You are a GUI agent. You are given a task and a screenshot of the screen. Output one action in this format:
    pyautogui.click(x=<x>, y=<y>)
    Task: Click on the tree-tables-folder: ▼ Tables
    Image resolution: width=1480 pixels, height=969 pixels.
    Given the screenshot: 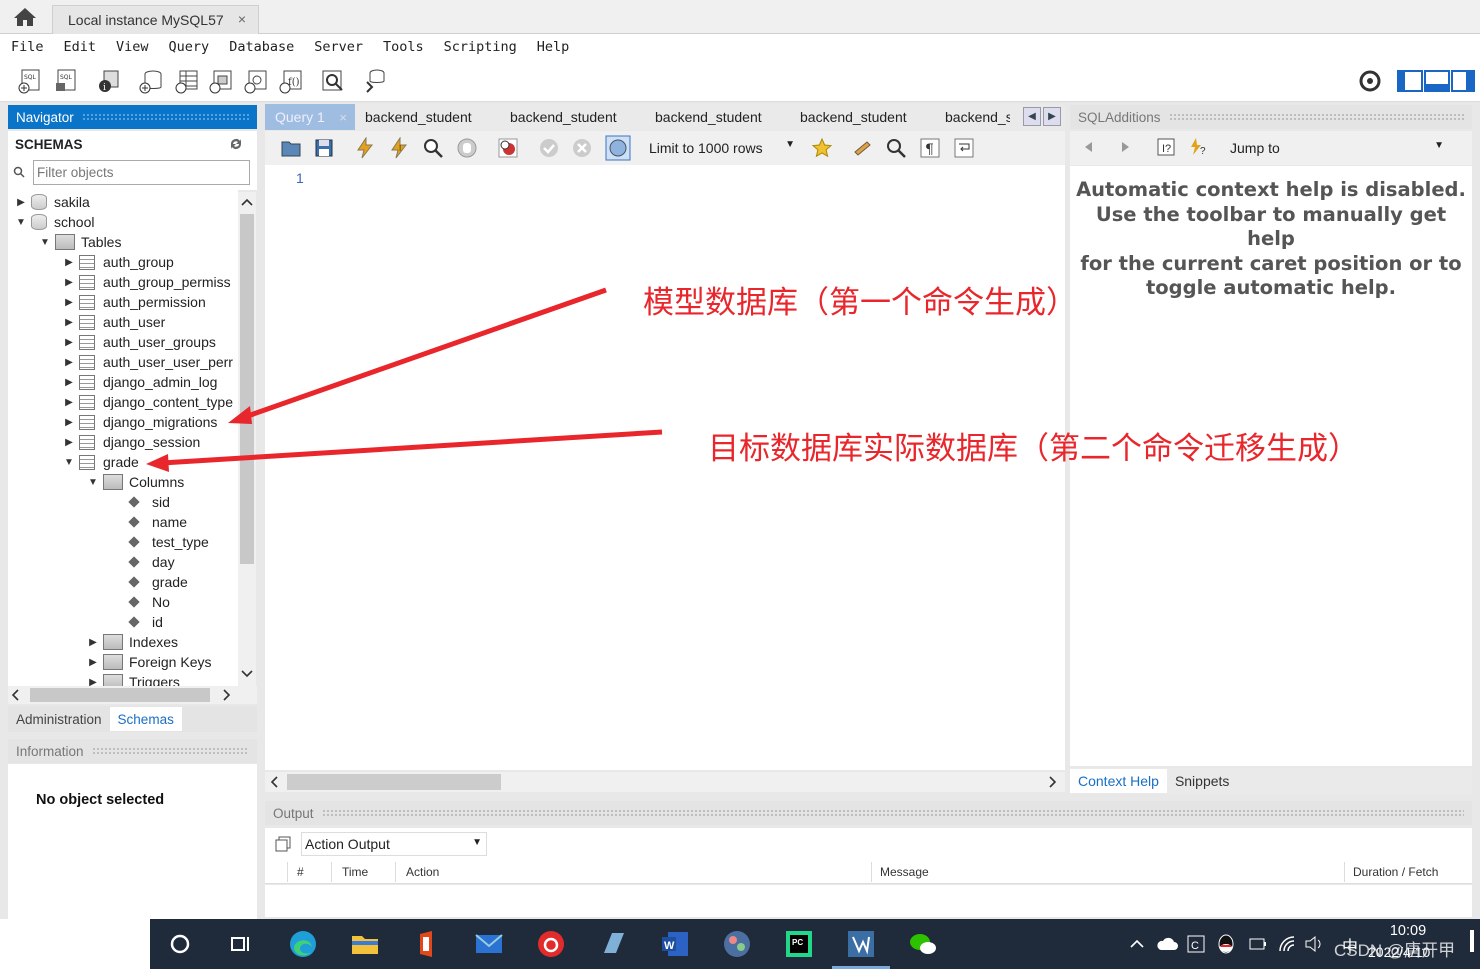 What is the action you would take?
    pyautogui.click(x=80, y=242)
    